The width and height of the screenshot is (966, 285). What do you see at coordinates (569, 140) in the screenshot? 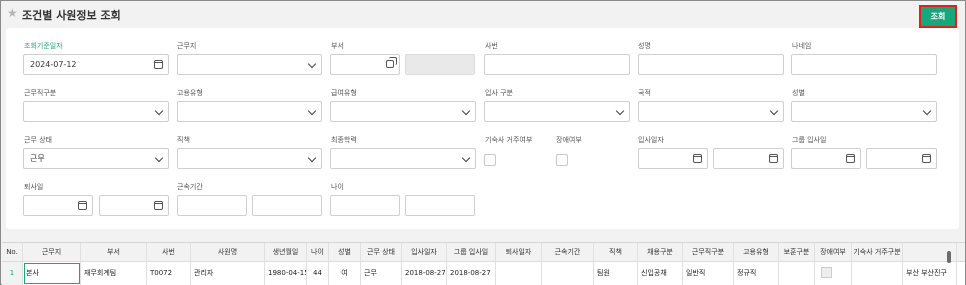
I see `disabled-label: 장애여부` at bounding box center [569, 140].